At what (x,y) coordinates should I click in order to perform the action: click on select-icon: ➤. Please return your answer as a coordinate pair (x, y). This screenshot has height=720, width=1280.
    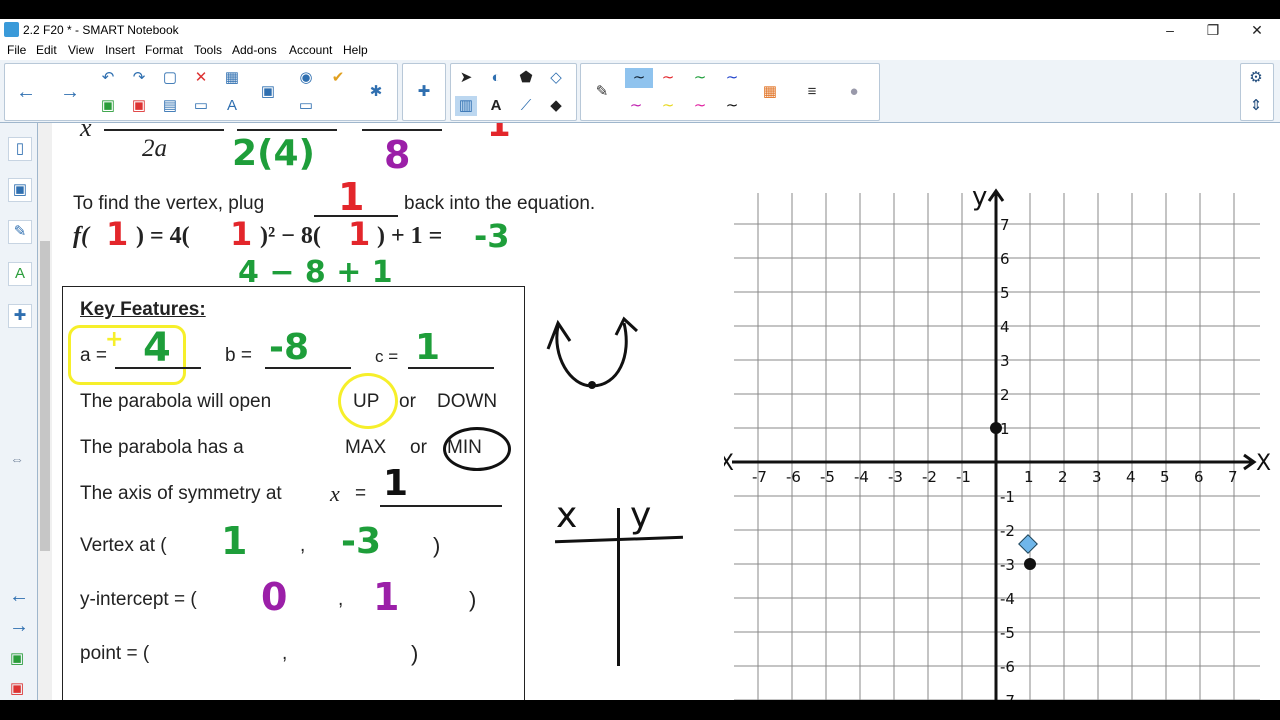
    Looking at the image, I should click on (466, 78).